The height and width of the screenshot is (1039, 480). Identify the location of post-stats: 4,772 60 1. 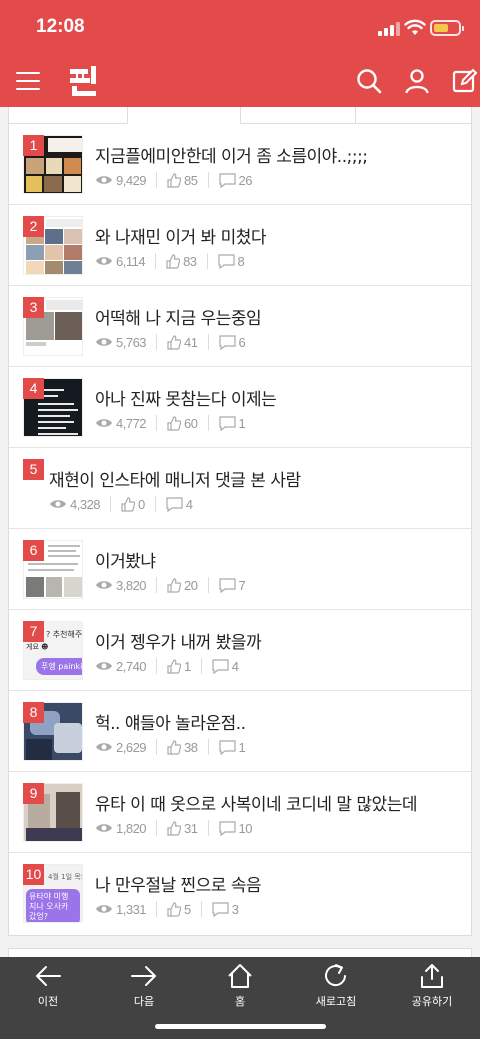
(170, 423).